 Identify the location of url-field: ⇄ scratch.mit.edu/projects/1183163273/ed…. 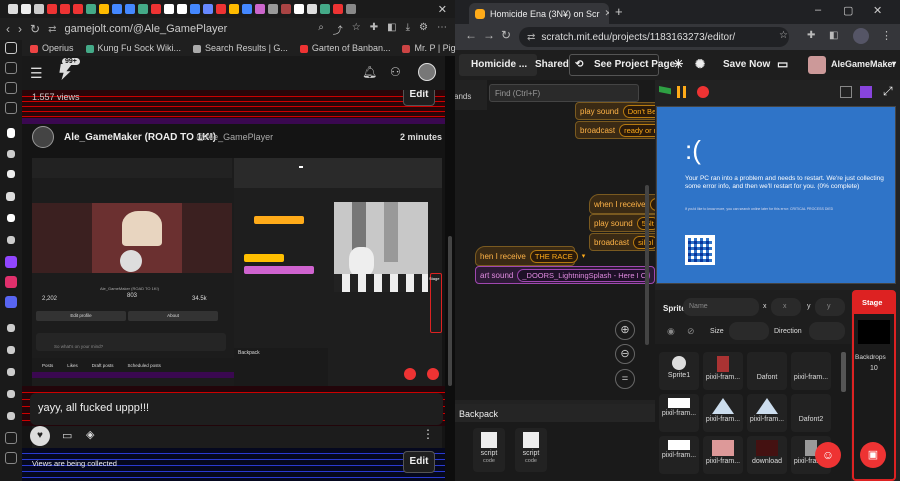
(654, 37).